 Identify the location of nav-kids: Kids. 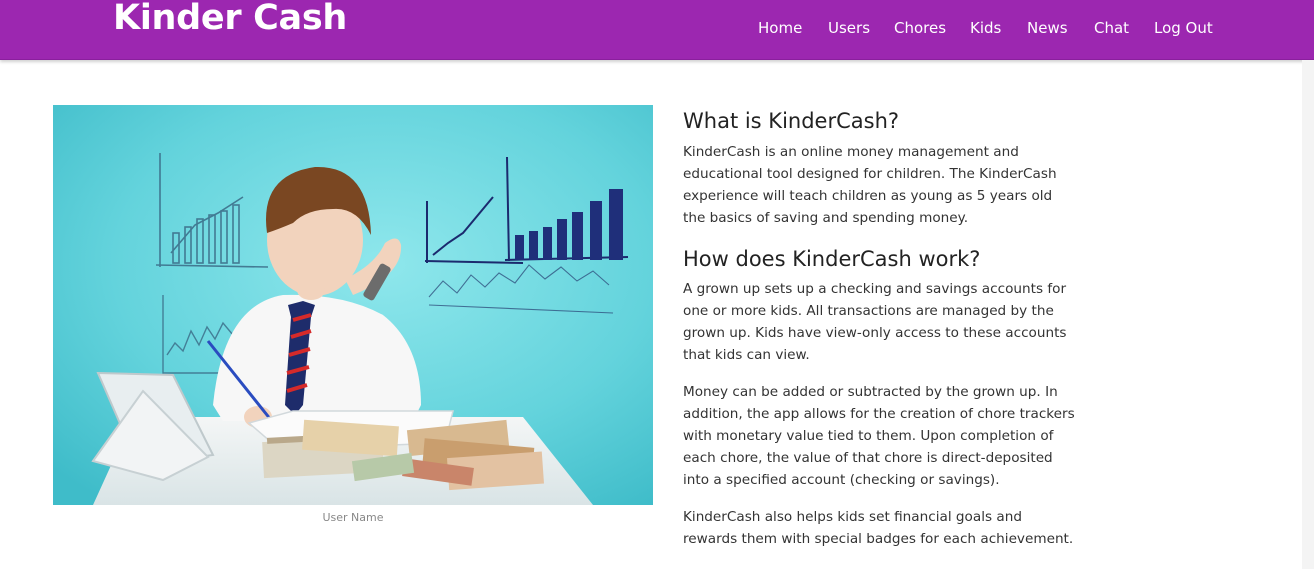
(985, 28).